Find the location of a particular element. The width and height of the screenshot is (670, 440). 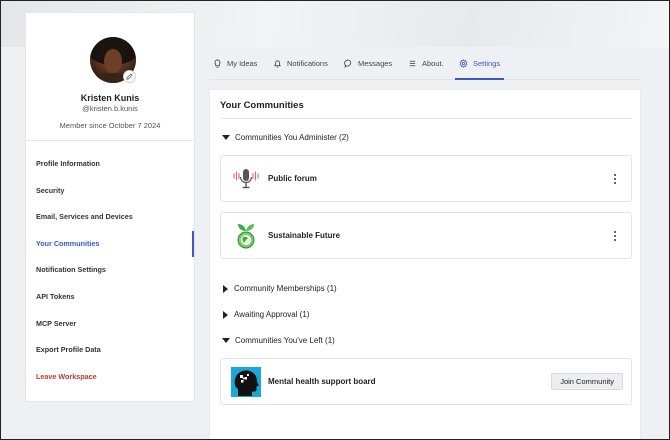

tab-my-ideas: My Ideas is located at coordinates (235, 63).